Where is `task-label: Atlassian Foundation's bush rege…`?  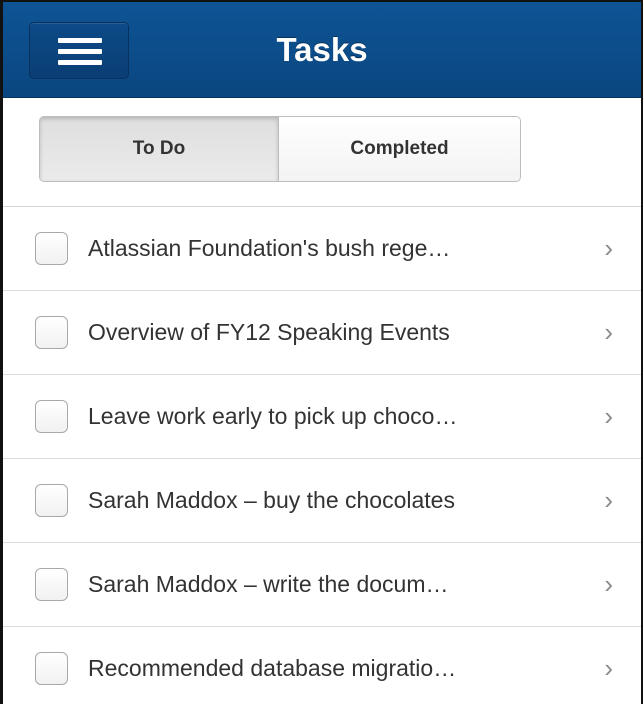 task-label: Atlassian Foundation's bush rege… is located at coordinates (269, 248).